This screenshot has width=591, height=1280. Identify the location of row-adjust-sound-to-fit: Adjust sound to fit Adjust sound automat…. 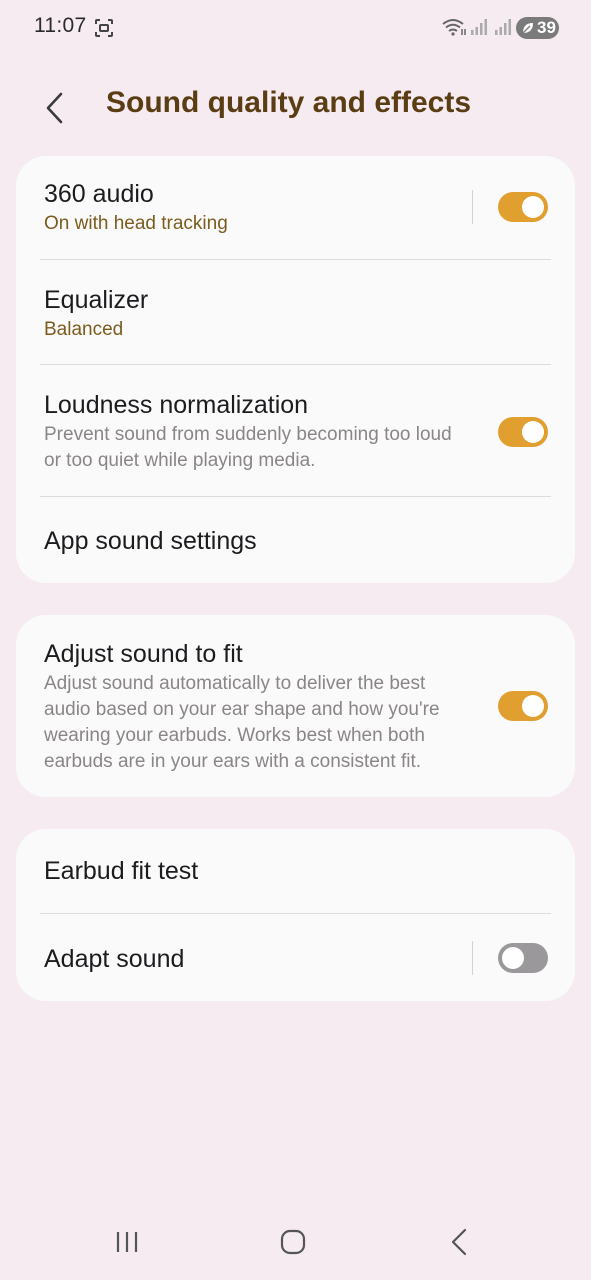
(274, 706).